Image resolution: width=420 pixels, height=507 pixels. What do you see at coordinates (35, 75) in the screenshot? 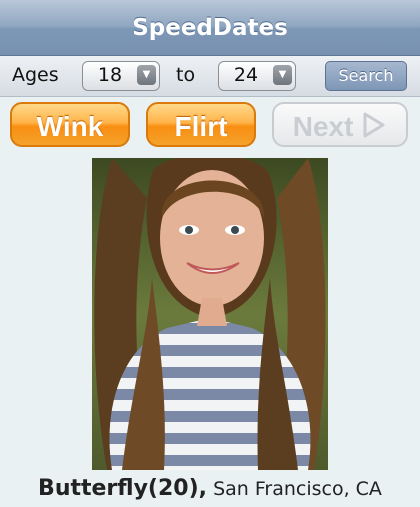
I see `ages-label: Ages` at bounding box center [35, 75].